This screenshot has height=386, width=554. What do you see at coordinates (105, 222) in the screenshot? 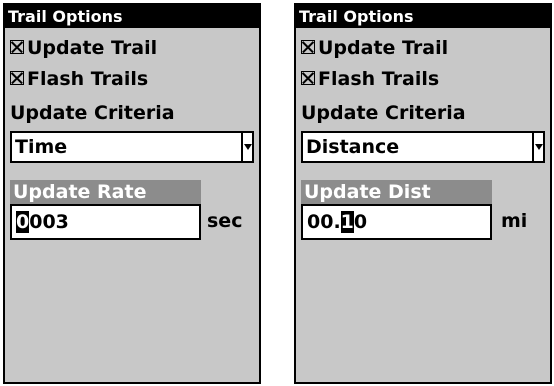
I see `update-rate-input: 0003` at bounding box center [105, 222].